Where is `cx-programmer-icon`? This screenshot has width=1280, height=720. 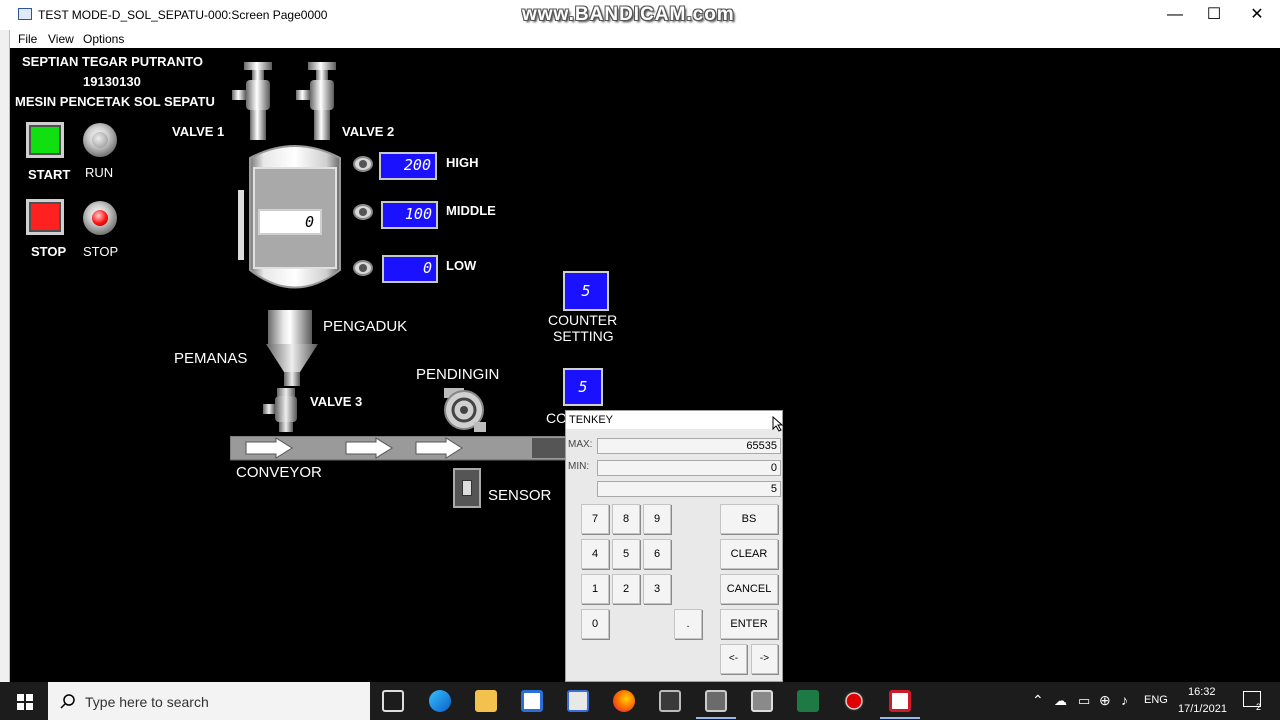
cx-programmer-icon is located at coordinates (716, 701).